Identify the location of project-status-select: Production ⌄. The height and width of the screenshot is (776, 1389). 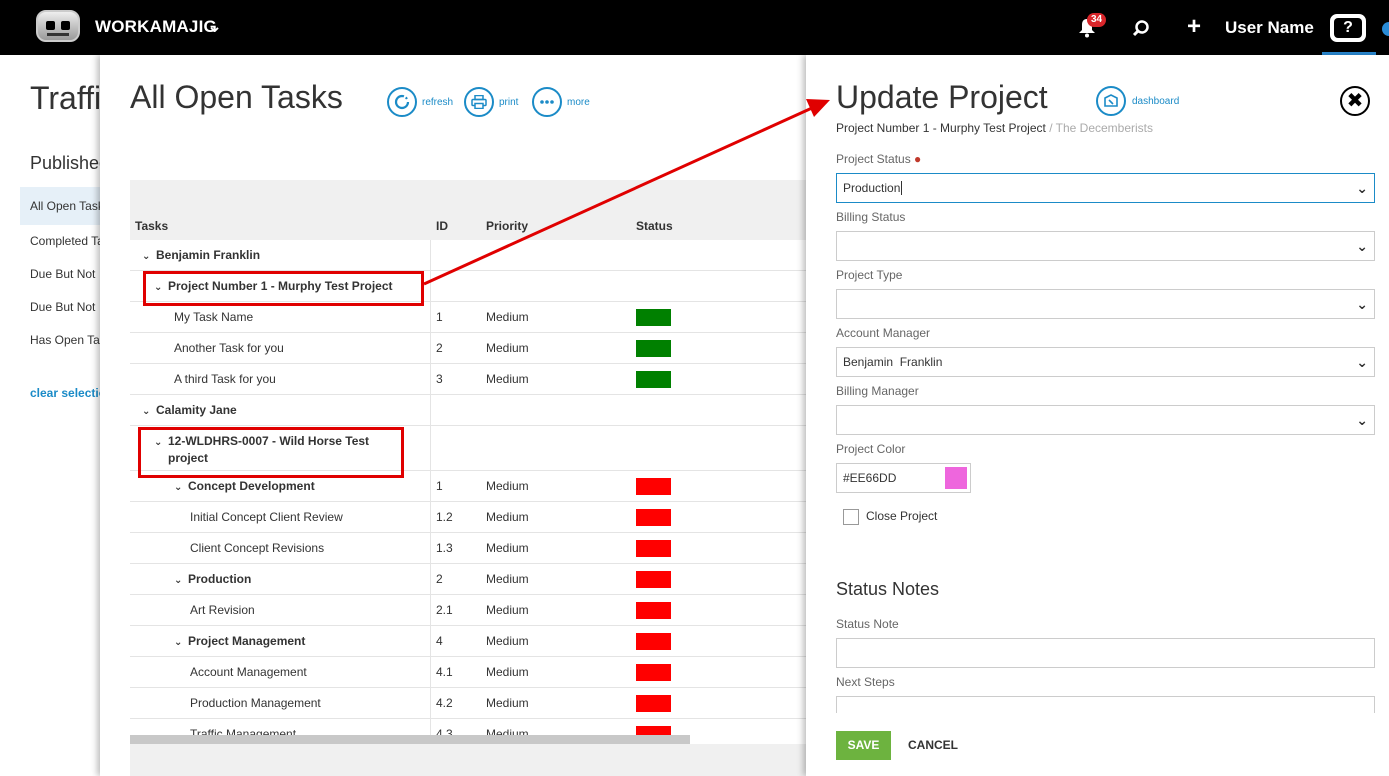
(1105, 188).